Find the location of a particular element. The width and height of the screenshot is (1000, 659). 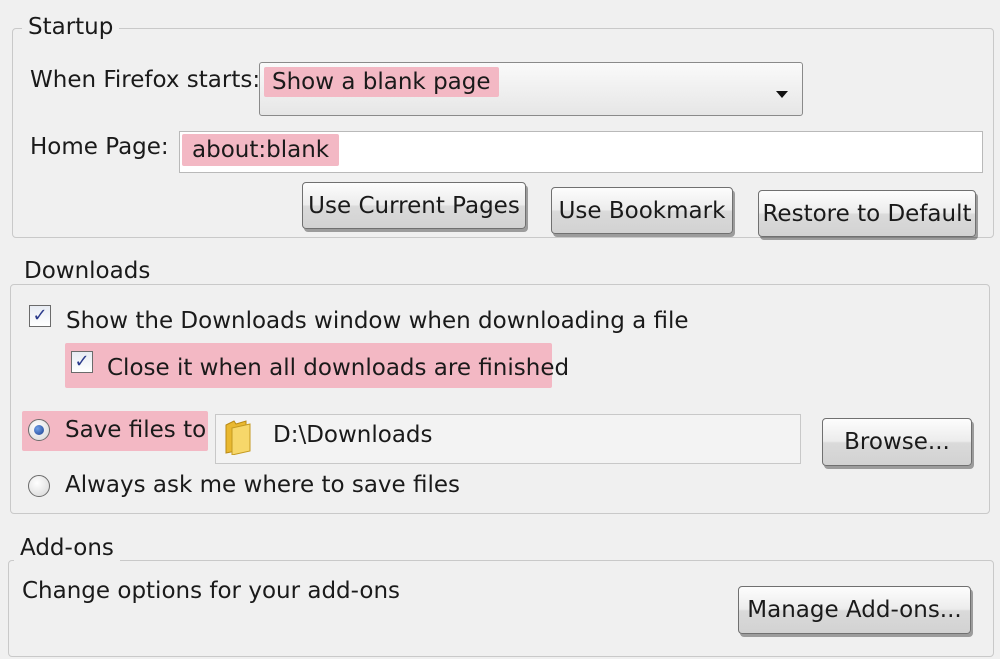

downloads-legend: Downloads is located at coordinates (87, 271).